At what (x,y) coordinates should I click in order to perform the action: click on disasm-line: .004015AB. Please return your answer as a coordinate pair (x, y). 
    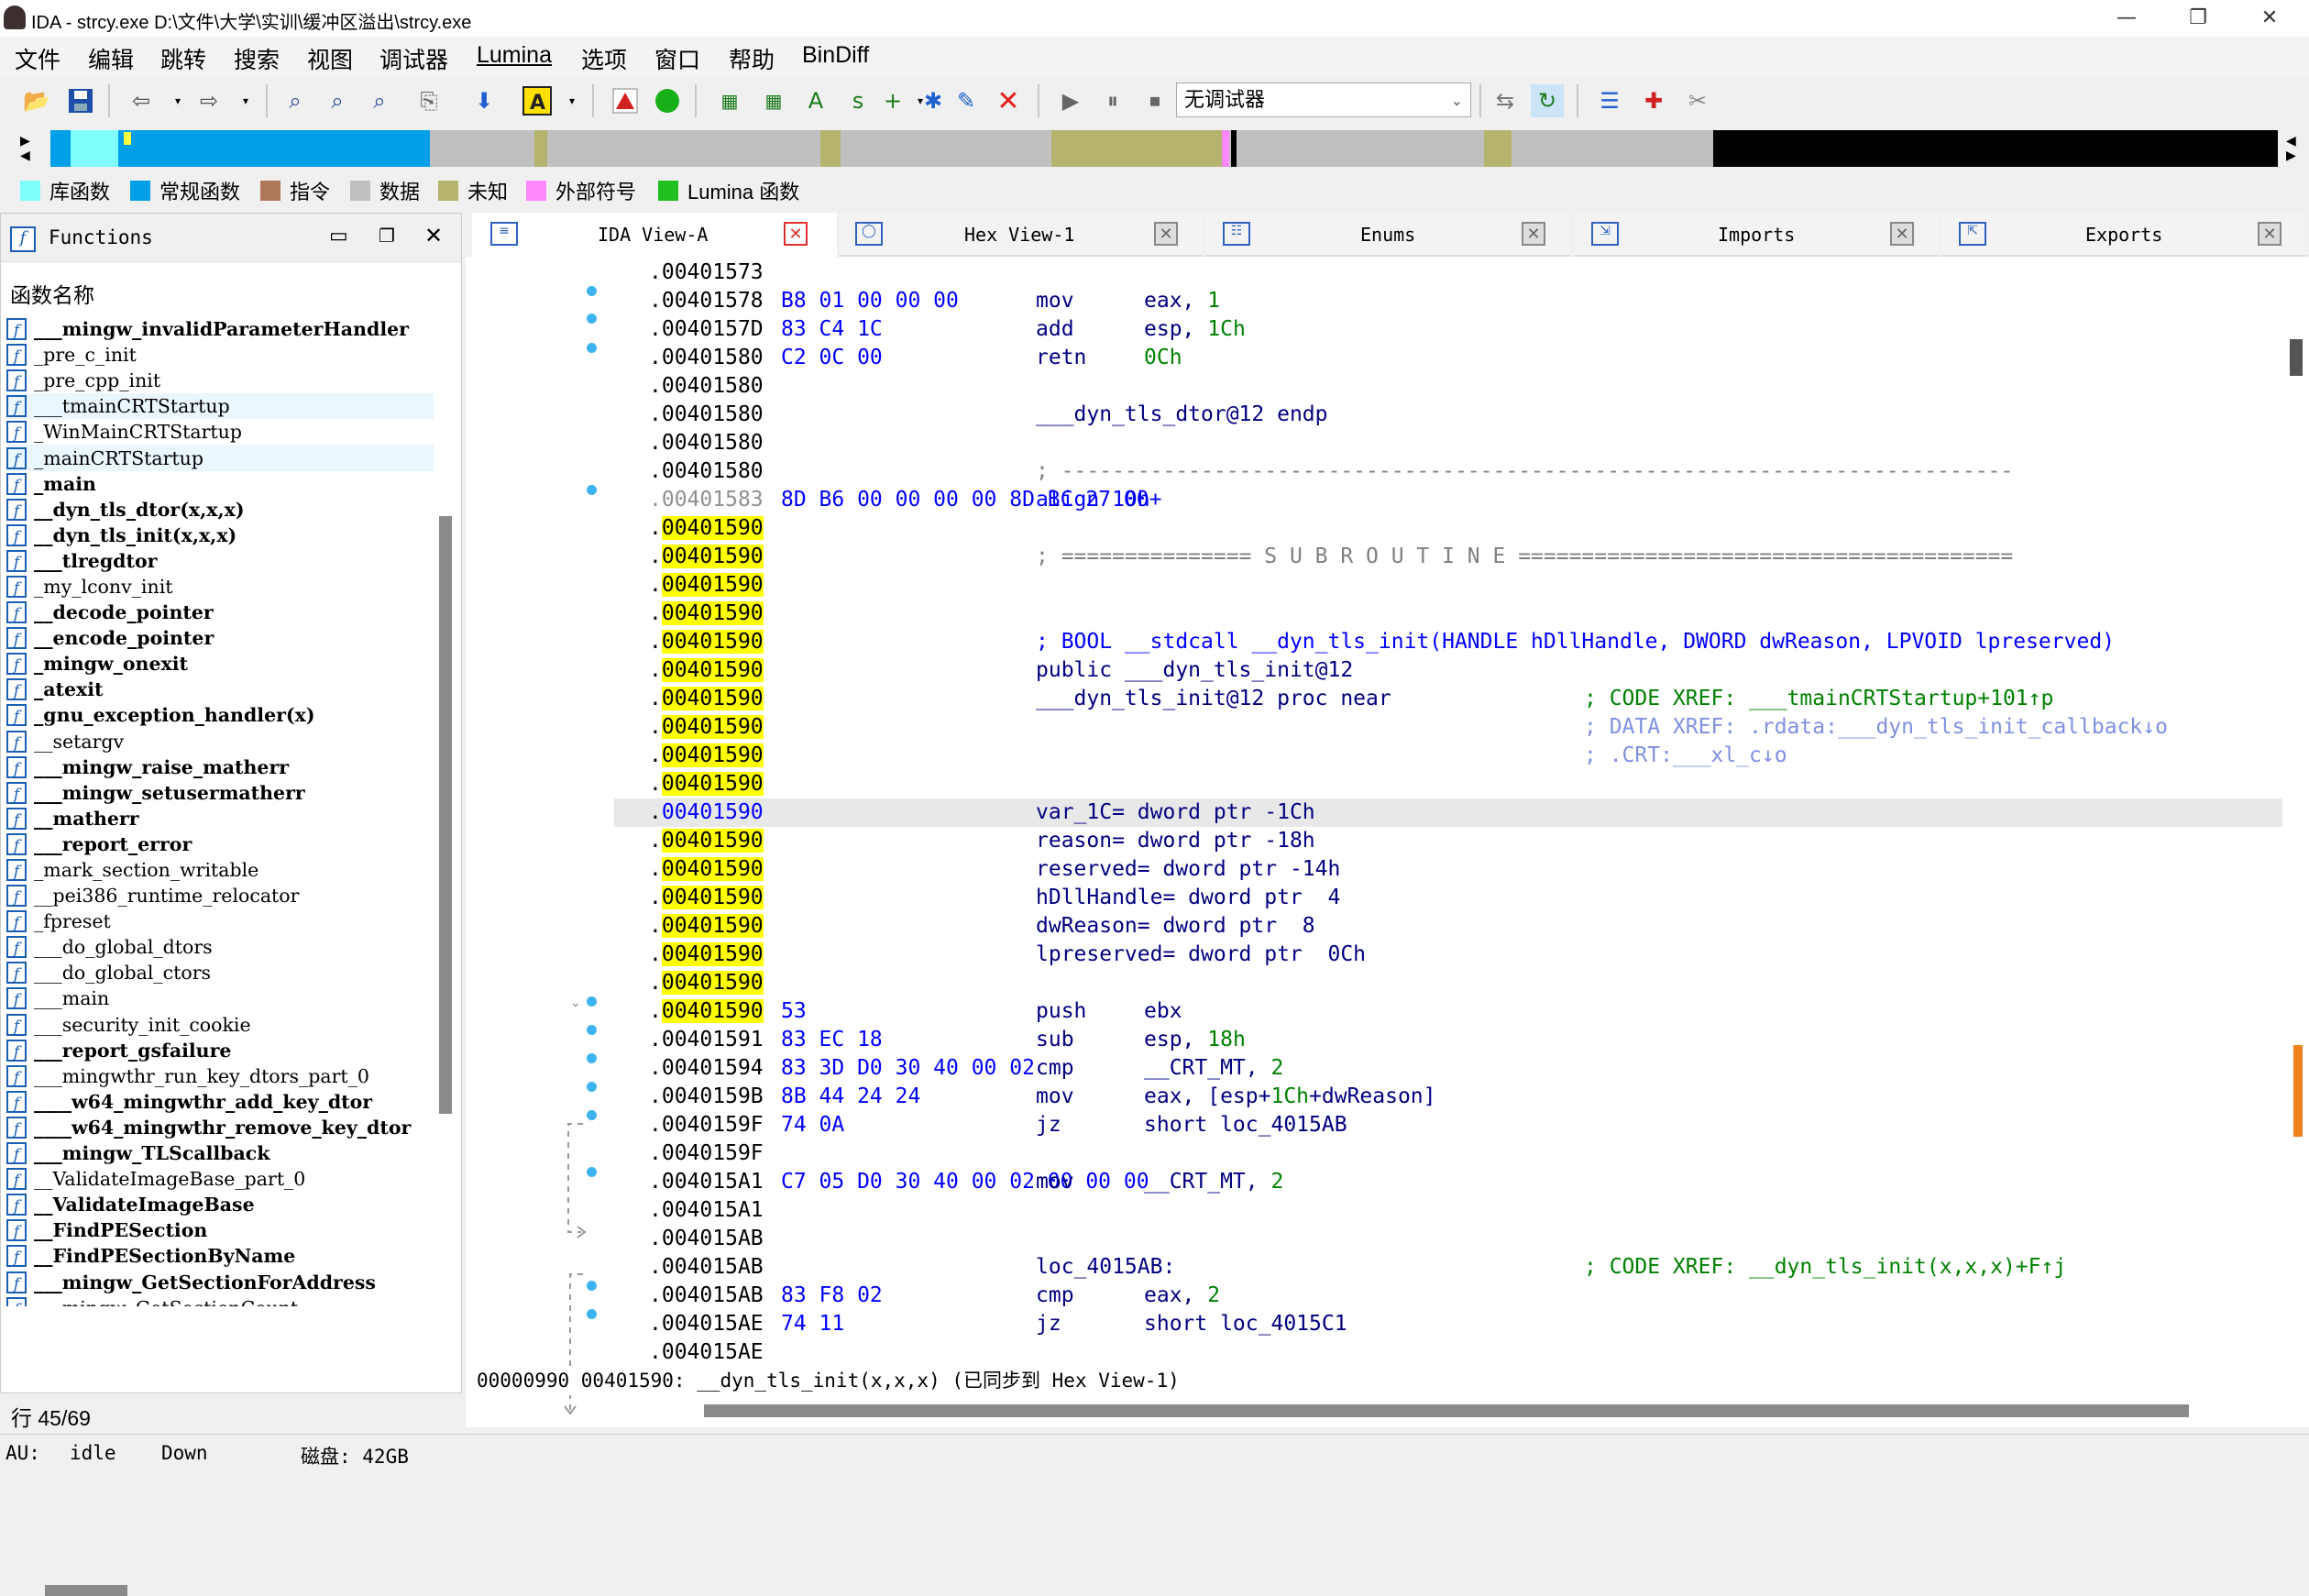
    Looking at the image, I should click on (1448, 1239).